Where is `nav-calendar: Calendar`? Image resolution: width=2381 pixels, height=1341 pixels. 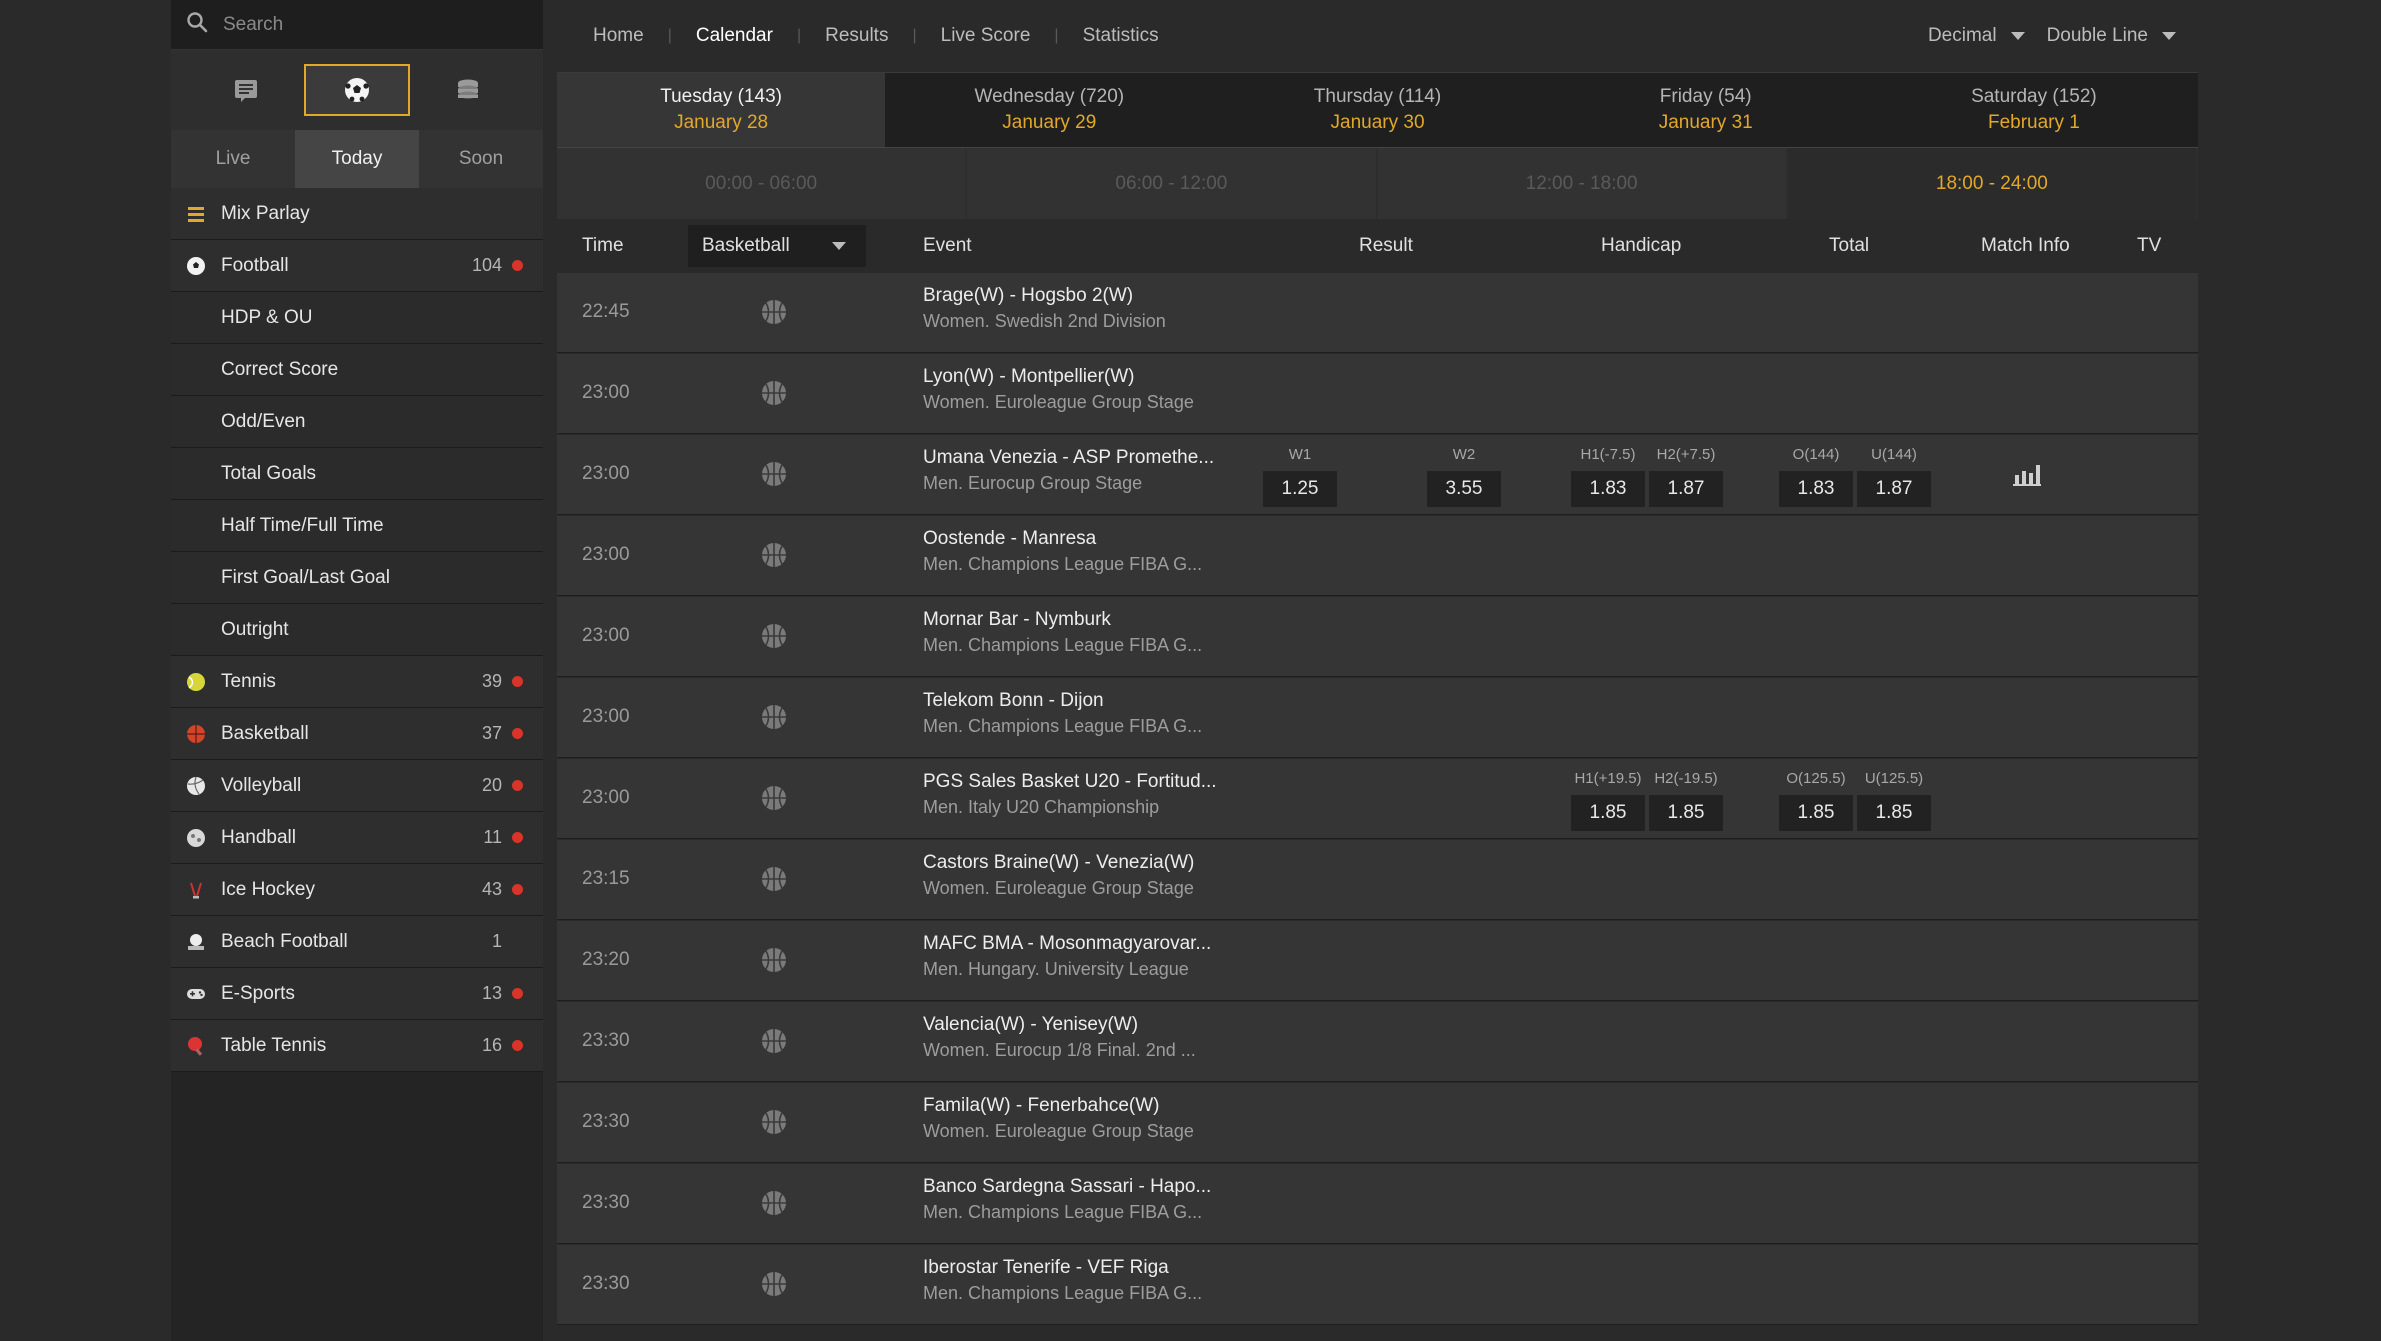 nav-calendar: Calendar is located at coordinates (734, 36).